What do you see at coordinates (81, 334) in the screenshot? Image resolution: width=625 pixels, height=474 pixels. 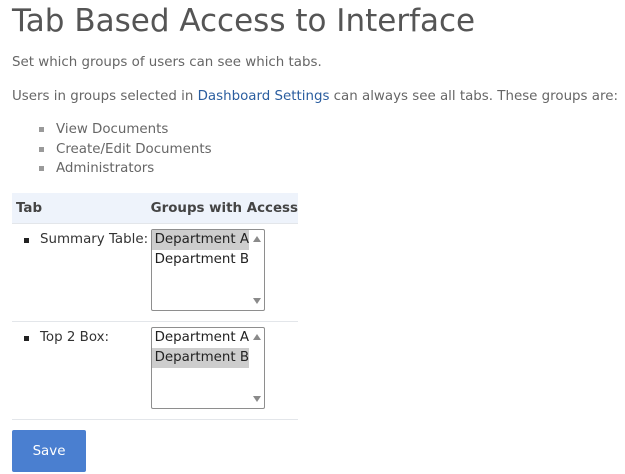 I see `tab-label-top-2-box: Top 2 Box:` at bounding box center [81, 334].